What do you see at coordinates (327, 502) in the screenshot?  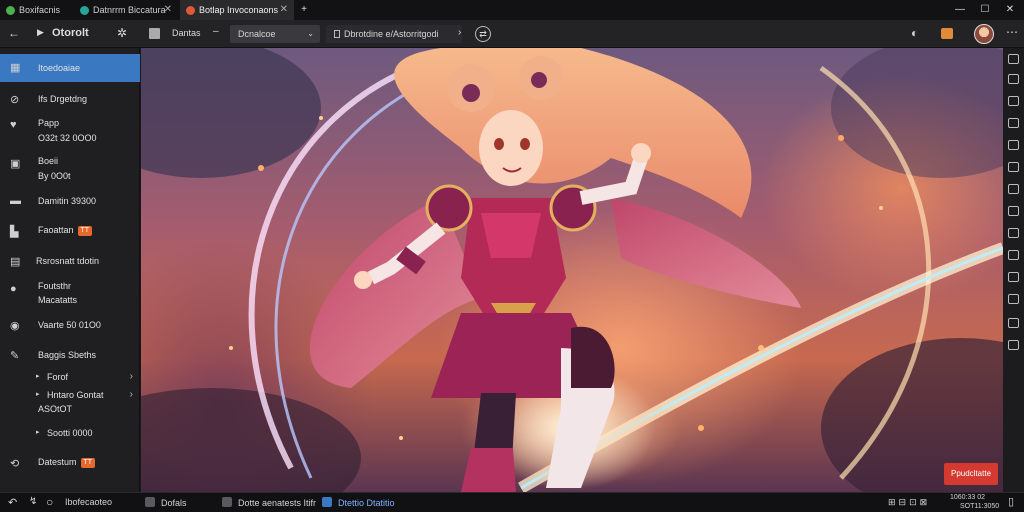 I see `app-icon` at bounding box center [327, 502].